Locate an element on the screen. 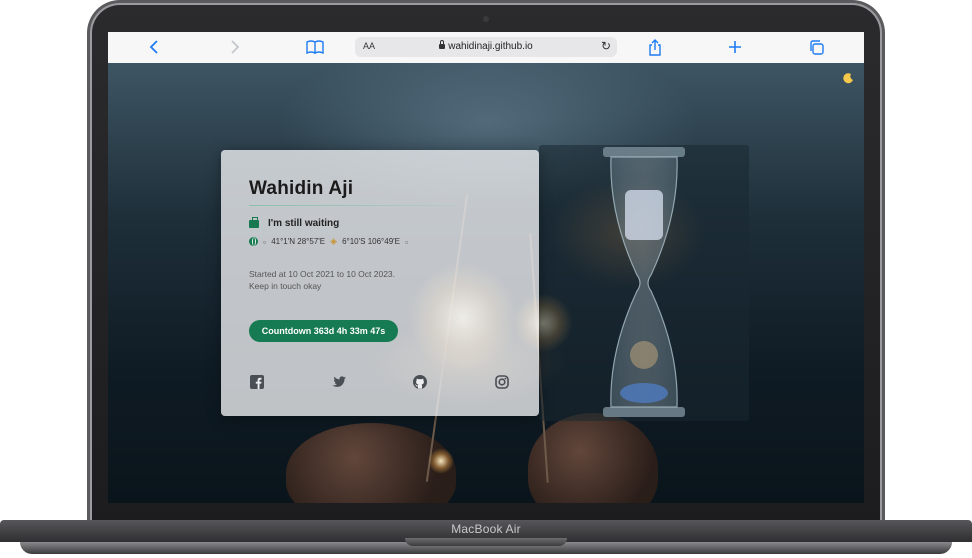  chevron-left-icon is located at coordinates (153, 47).